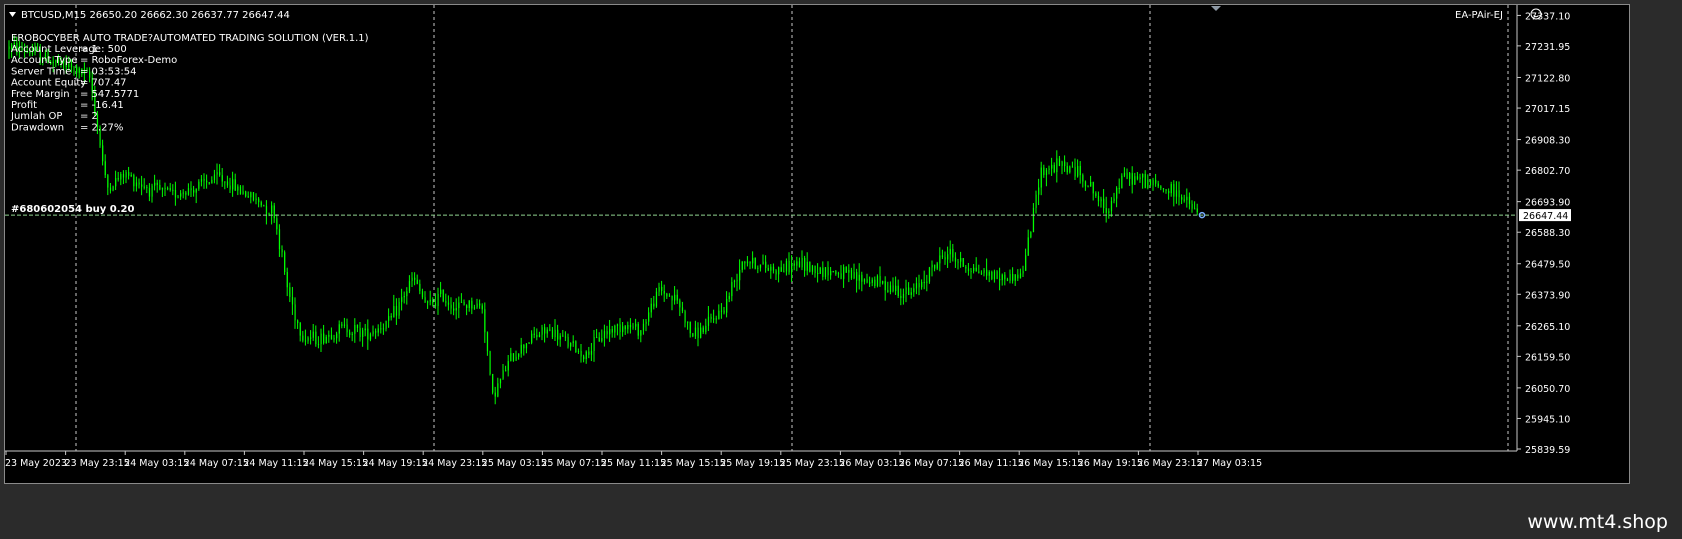  I want to click on price-tick-label: 26050.70, so click(1547, 389).